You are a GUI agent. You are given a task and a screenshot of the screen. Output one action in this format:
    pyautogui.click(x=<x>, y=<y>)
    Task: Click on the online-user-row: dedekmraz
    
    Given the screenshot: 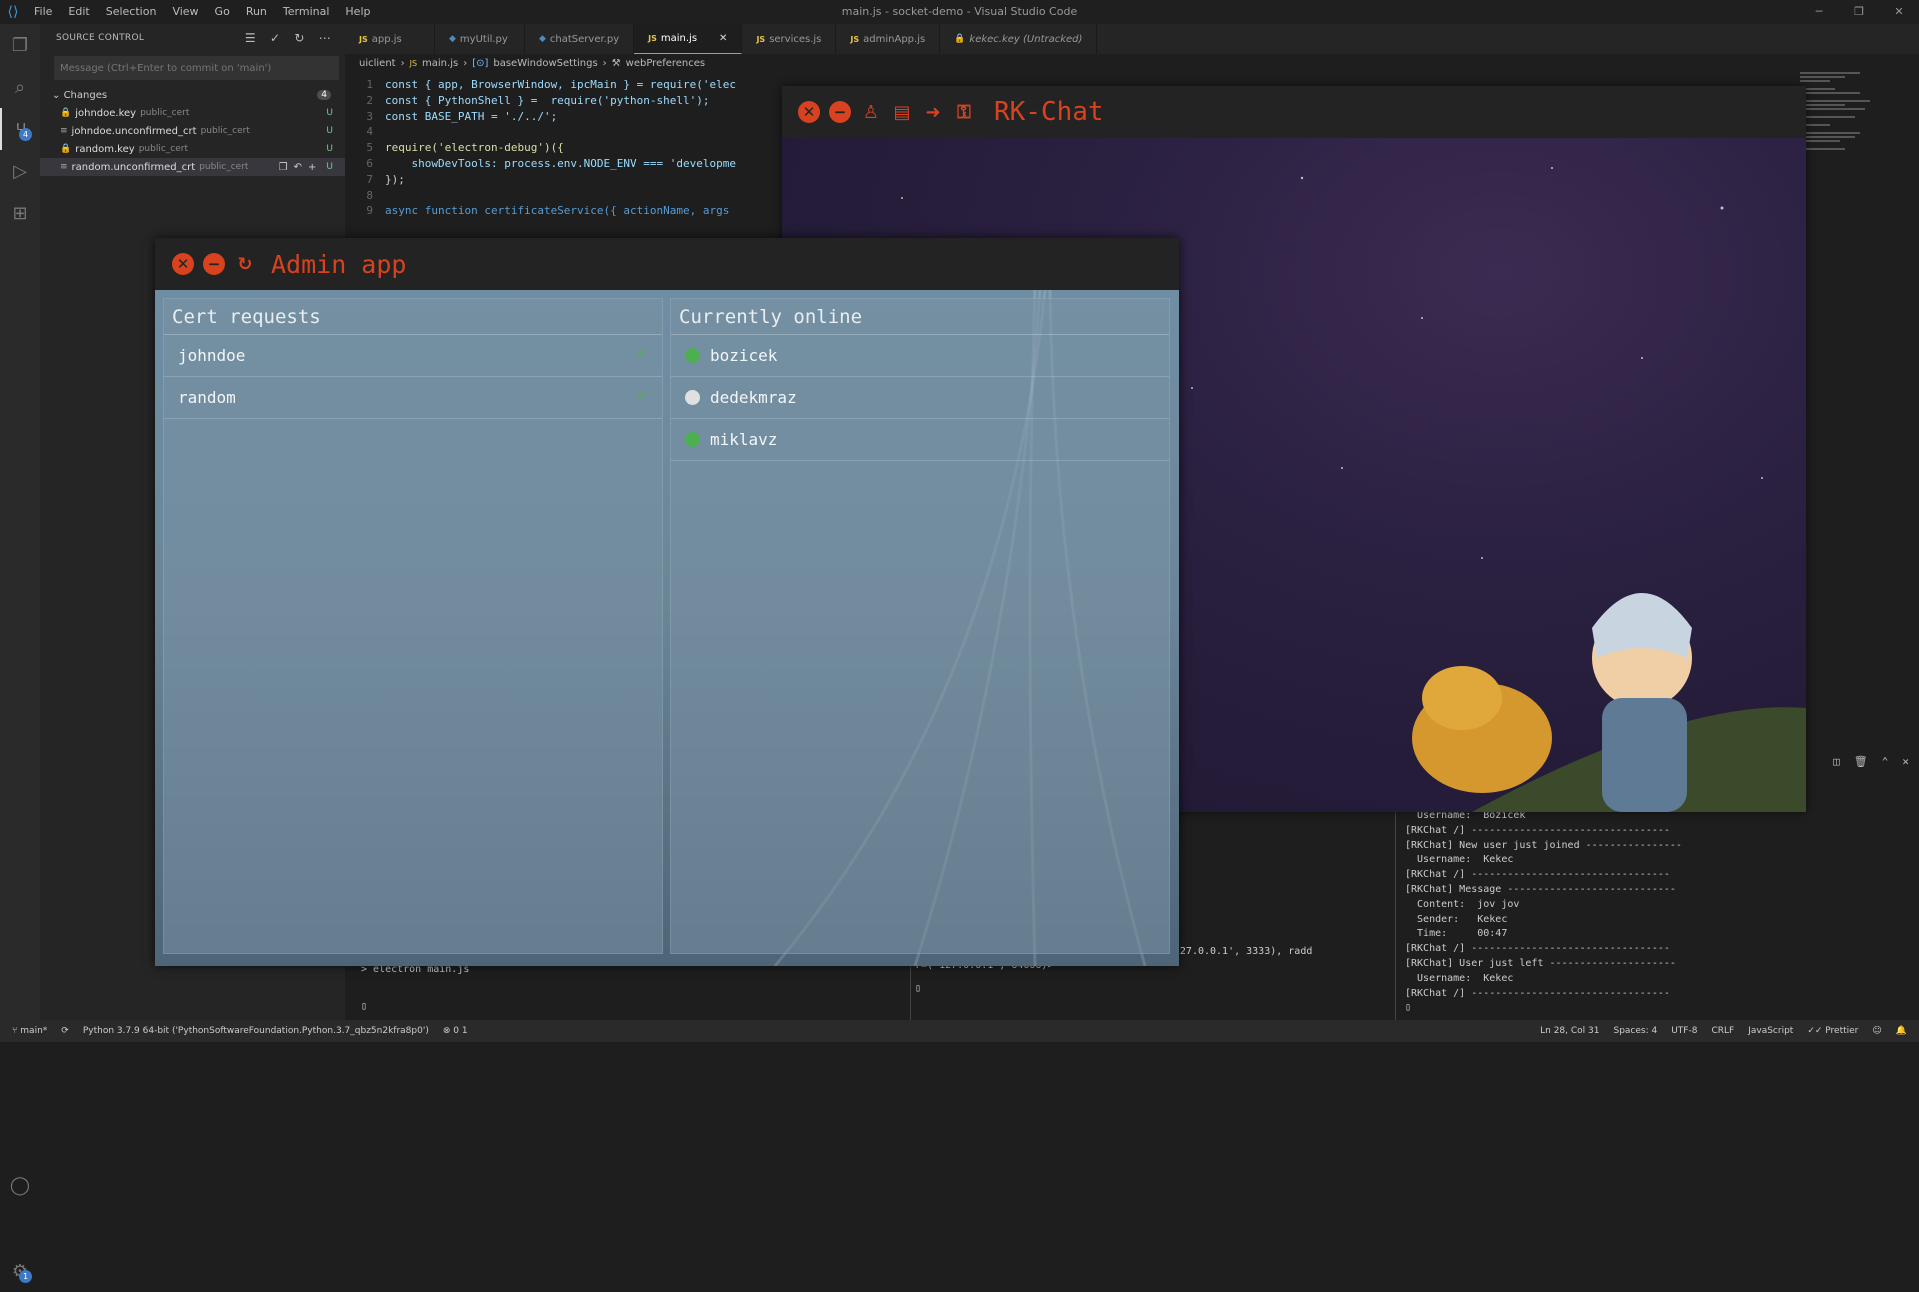 What is the action you would take?
    pyautogui.click(x=920, y=398)
    